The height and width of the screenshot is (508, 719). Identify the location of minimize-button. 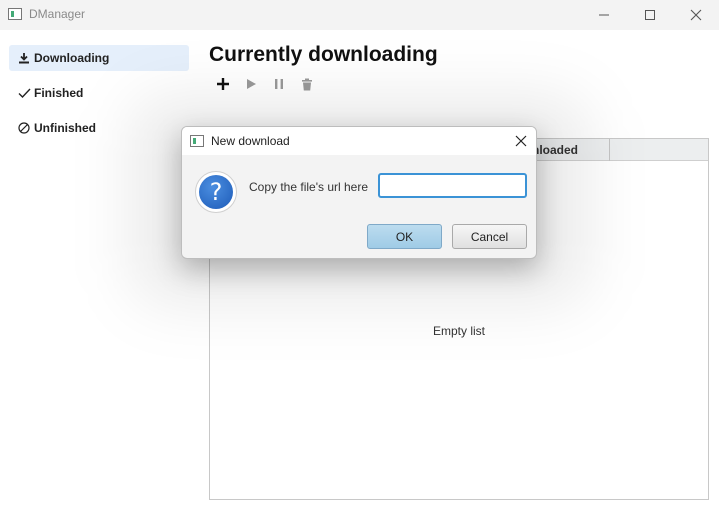
(604, 15).